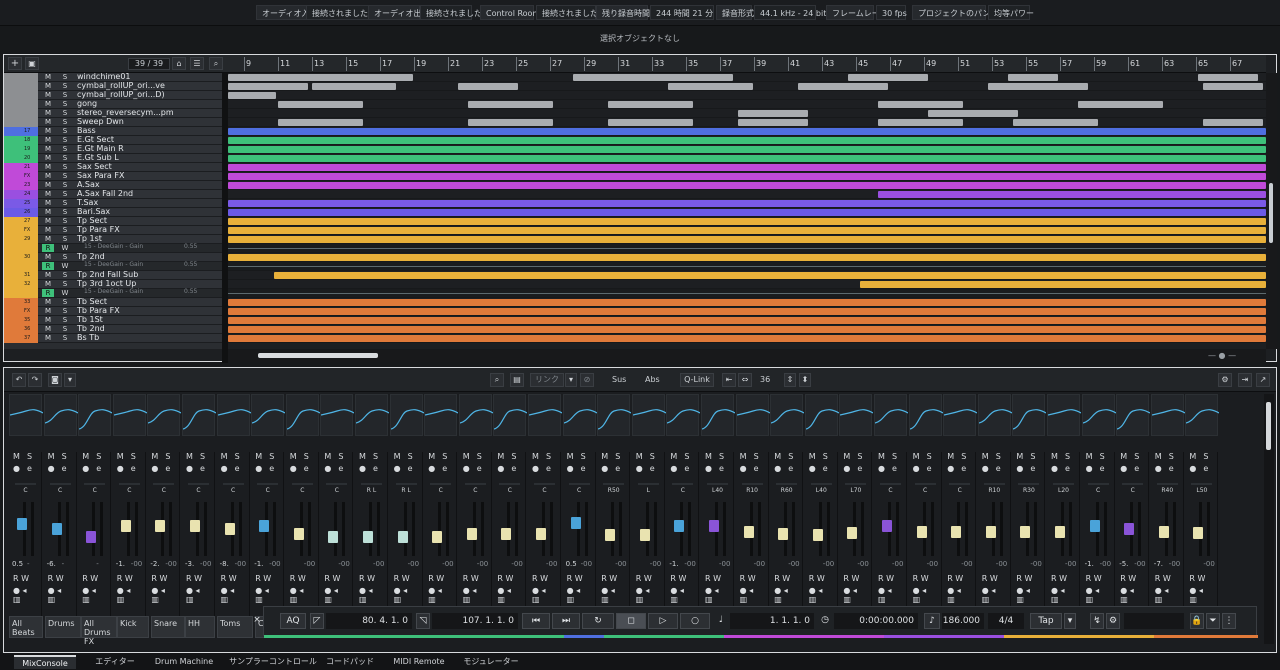 The height and width of the screenshot is (670, 1280). Describe the element at coordinates (613, 491) in the screenshot. I see `pan-value: R50` at that location.